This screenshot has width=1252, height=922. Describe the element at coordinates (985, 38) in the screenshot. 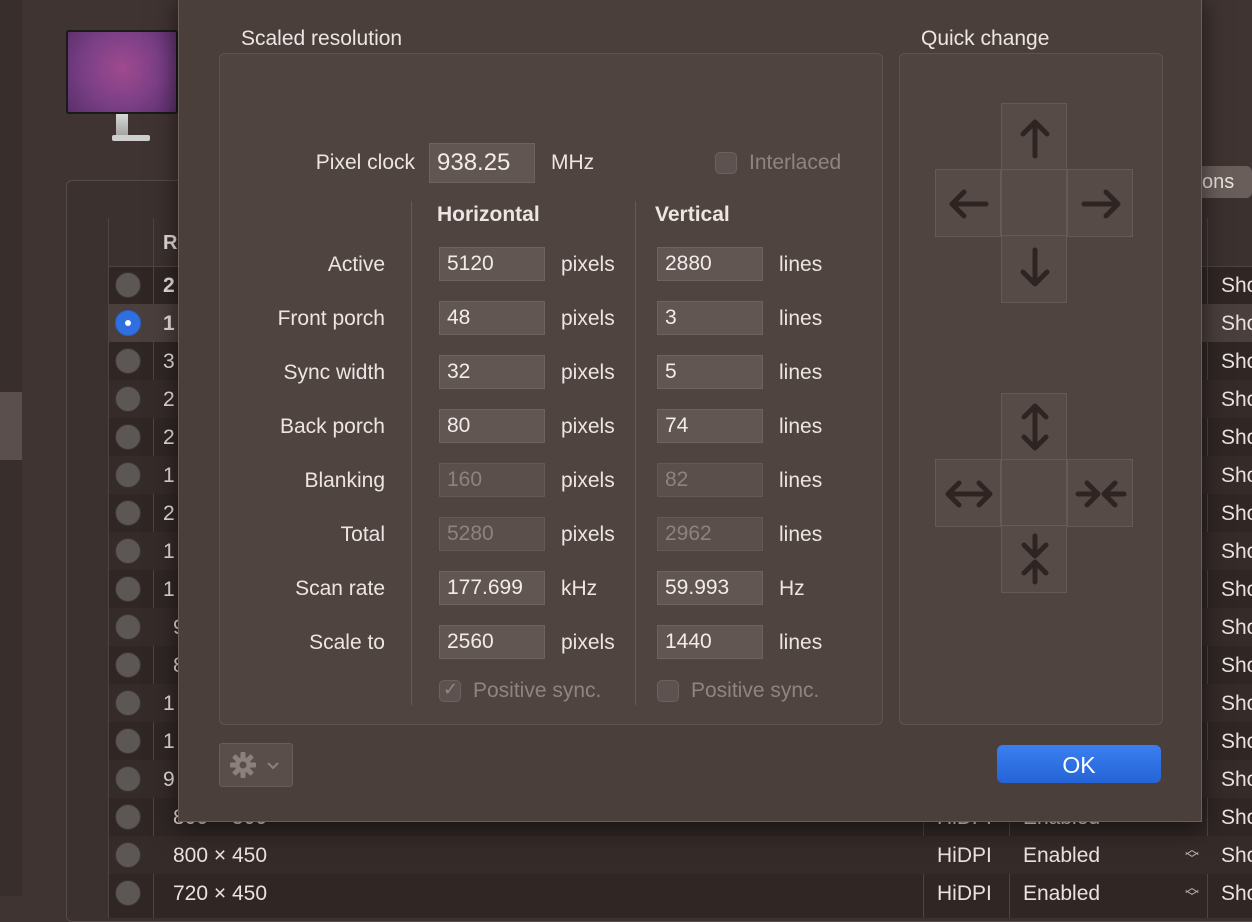

I see `quick-change-title: Quick change` at that location.